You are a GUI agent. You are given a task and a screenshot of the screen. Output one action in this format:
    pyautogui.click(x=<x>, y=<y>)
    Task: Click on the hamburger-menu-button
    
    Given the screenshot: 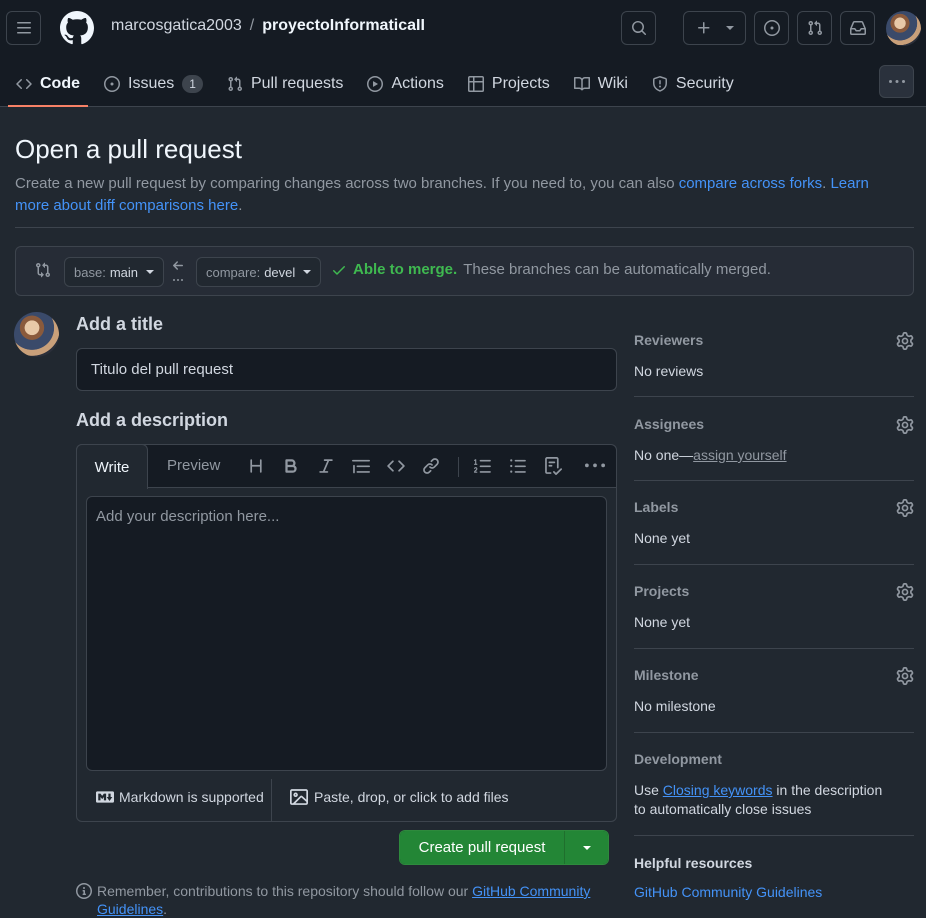 What is the action you would take?
    pyautogui.click(x=23, y=28)
    